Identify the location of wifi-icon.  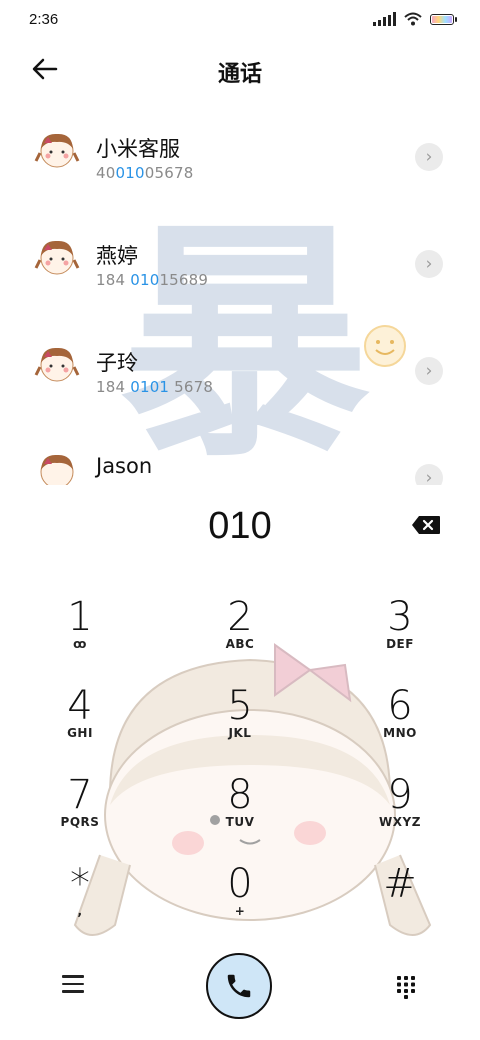
(413, 19).